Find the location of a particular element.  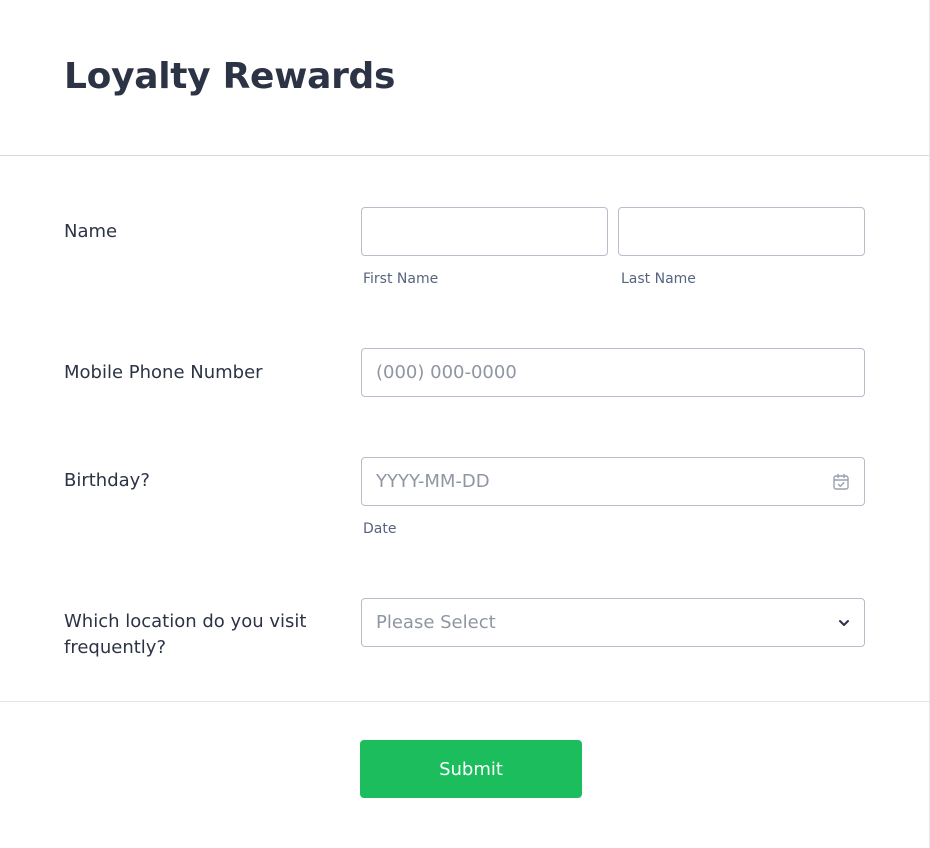

first-name-input is located at coordinates (484, 231).